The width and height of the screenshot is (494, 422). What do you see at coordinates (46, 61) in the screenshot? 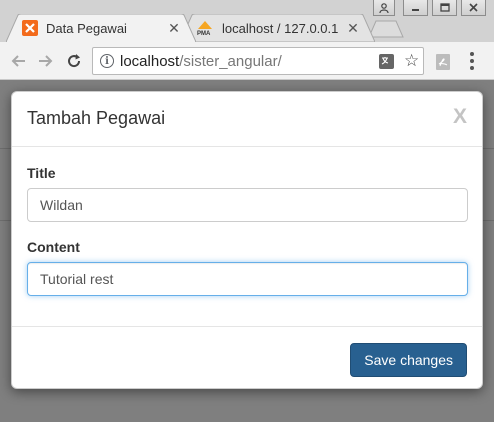
I see `forward-arrow-icon` at bounding box center [46, 61].